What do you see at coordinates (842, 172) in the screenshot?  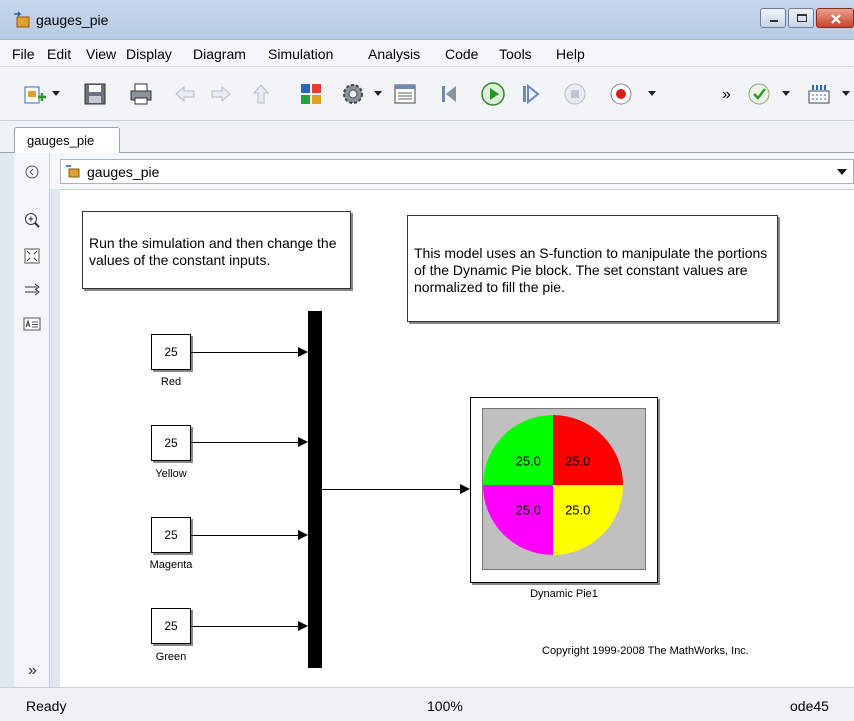 I see `chevron-down-icon` at bounding box center [842, 172].